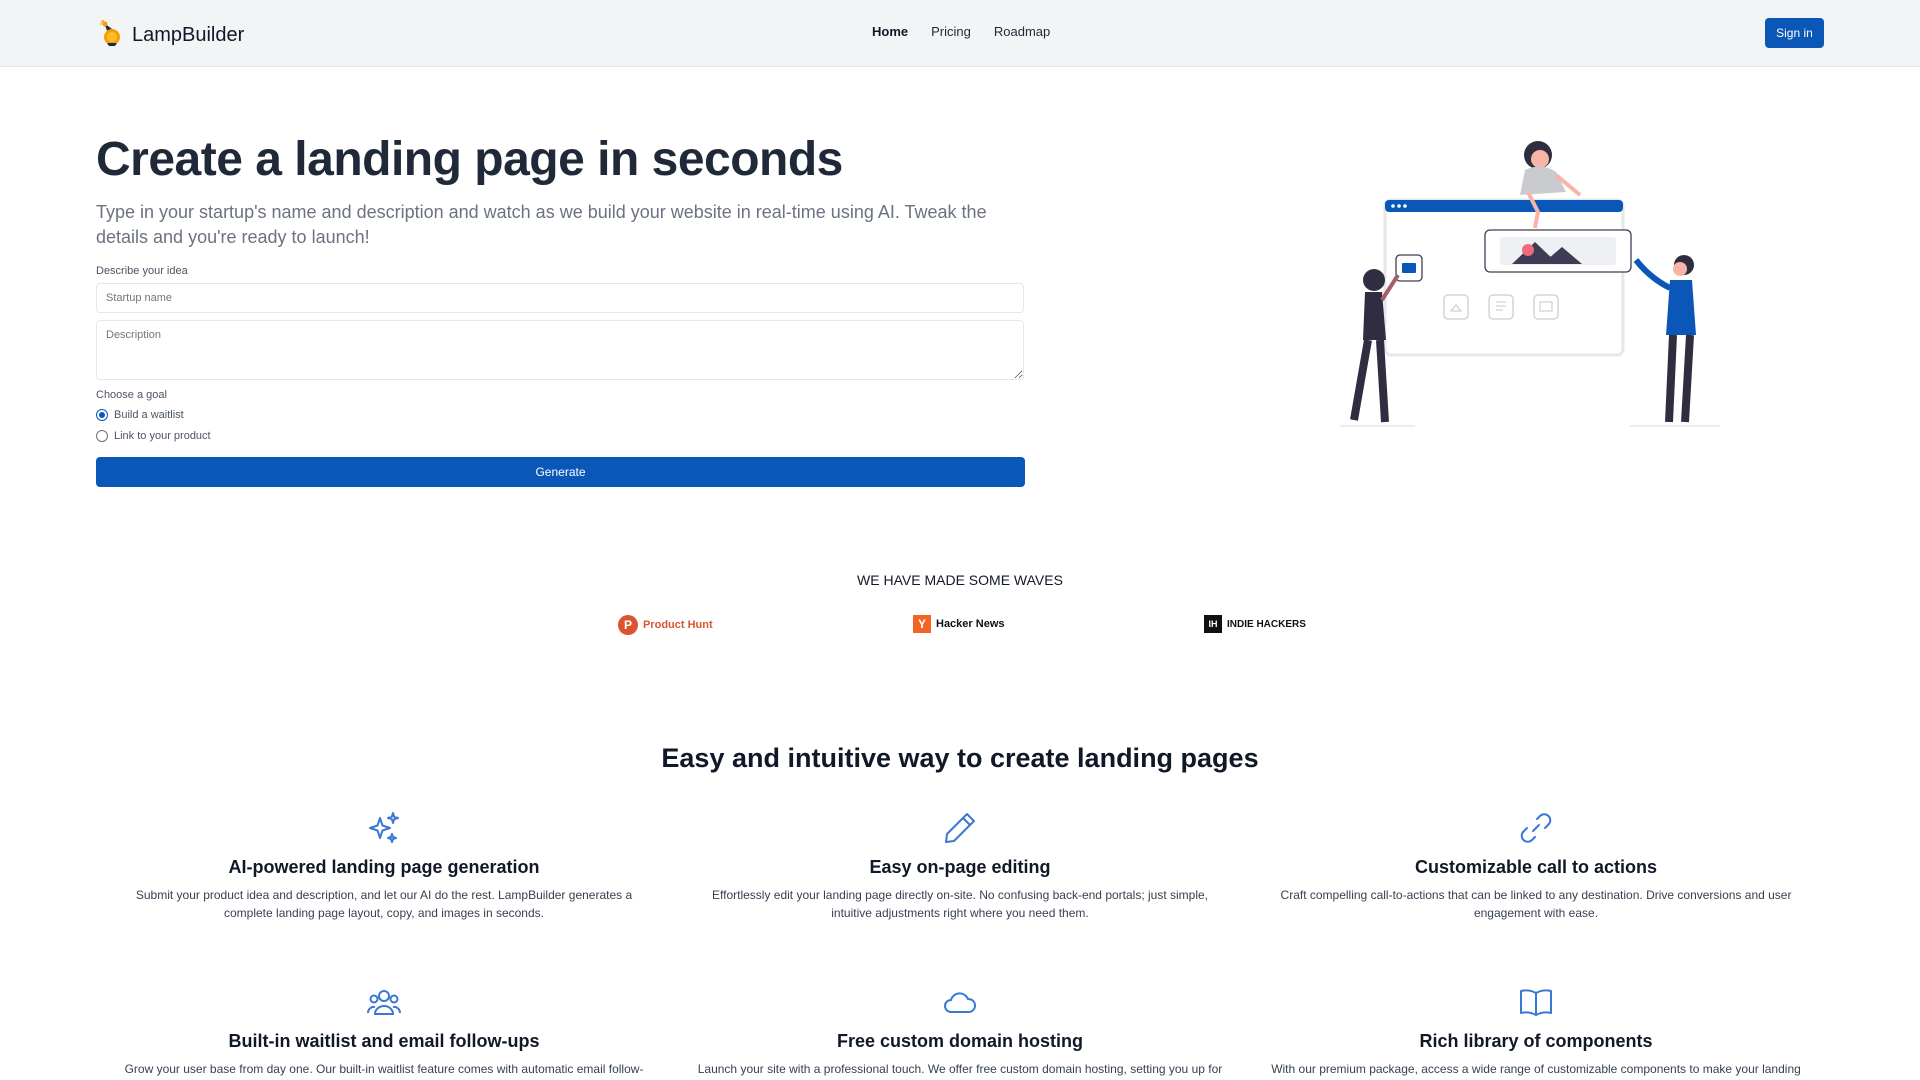 The image size is (1920, 1080). I want to click on waitlist-radio, so click(102, 415).